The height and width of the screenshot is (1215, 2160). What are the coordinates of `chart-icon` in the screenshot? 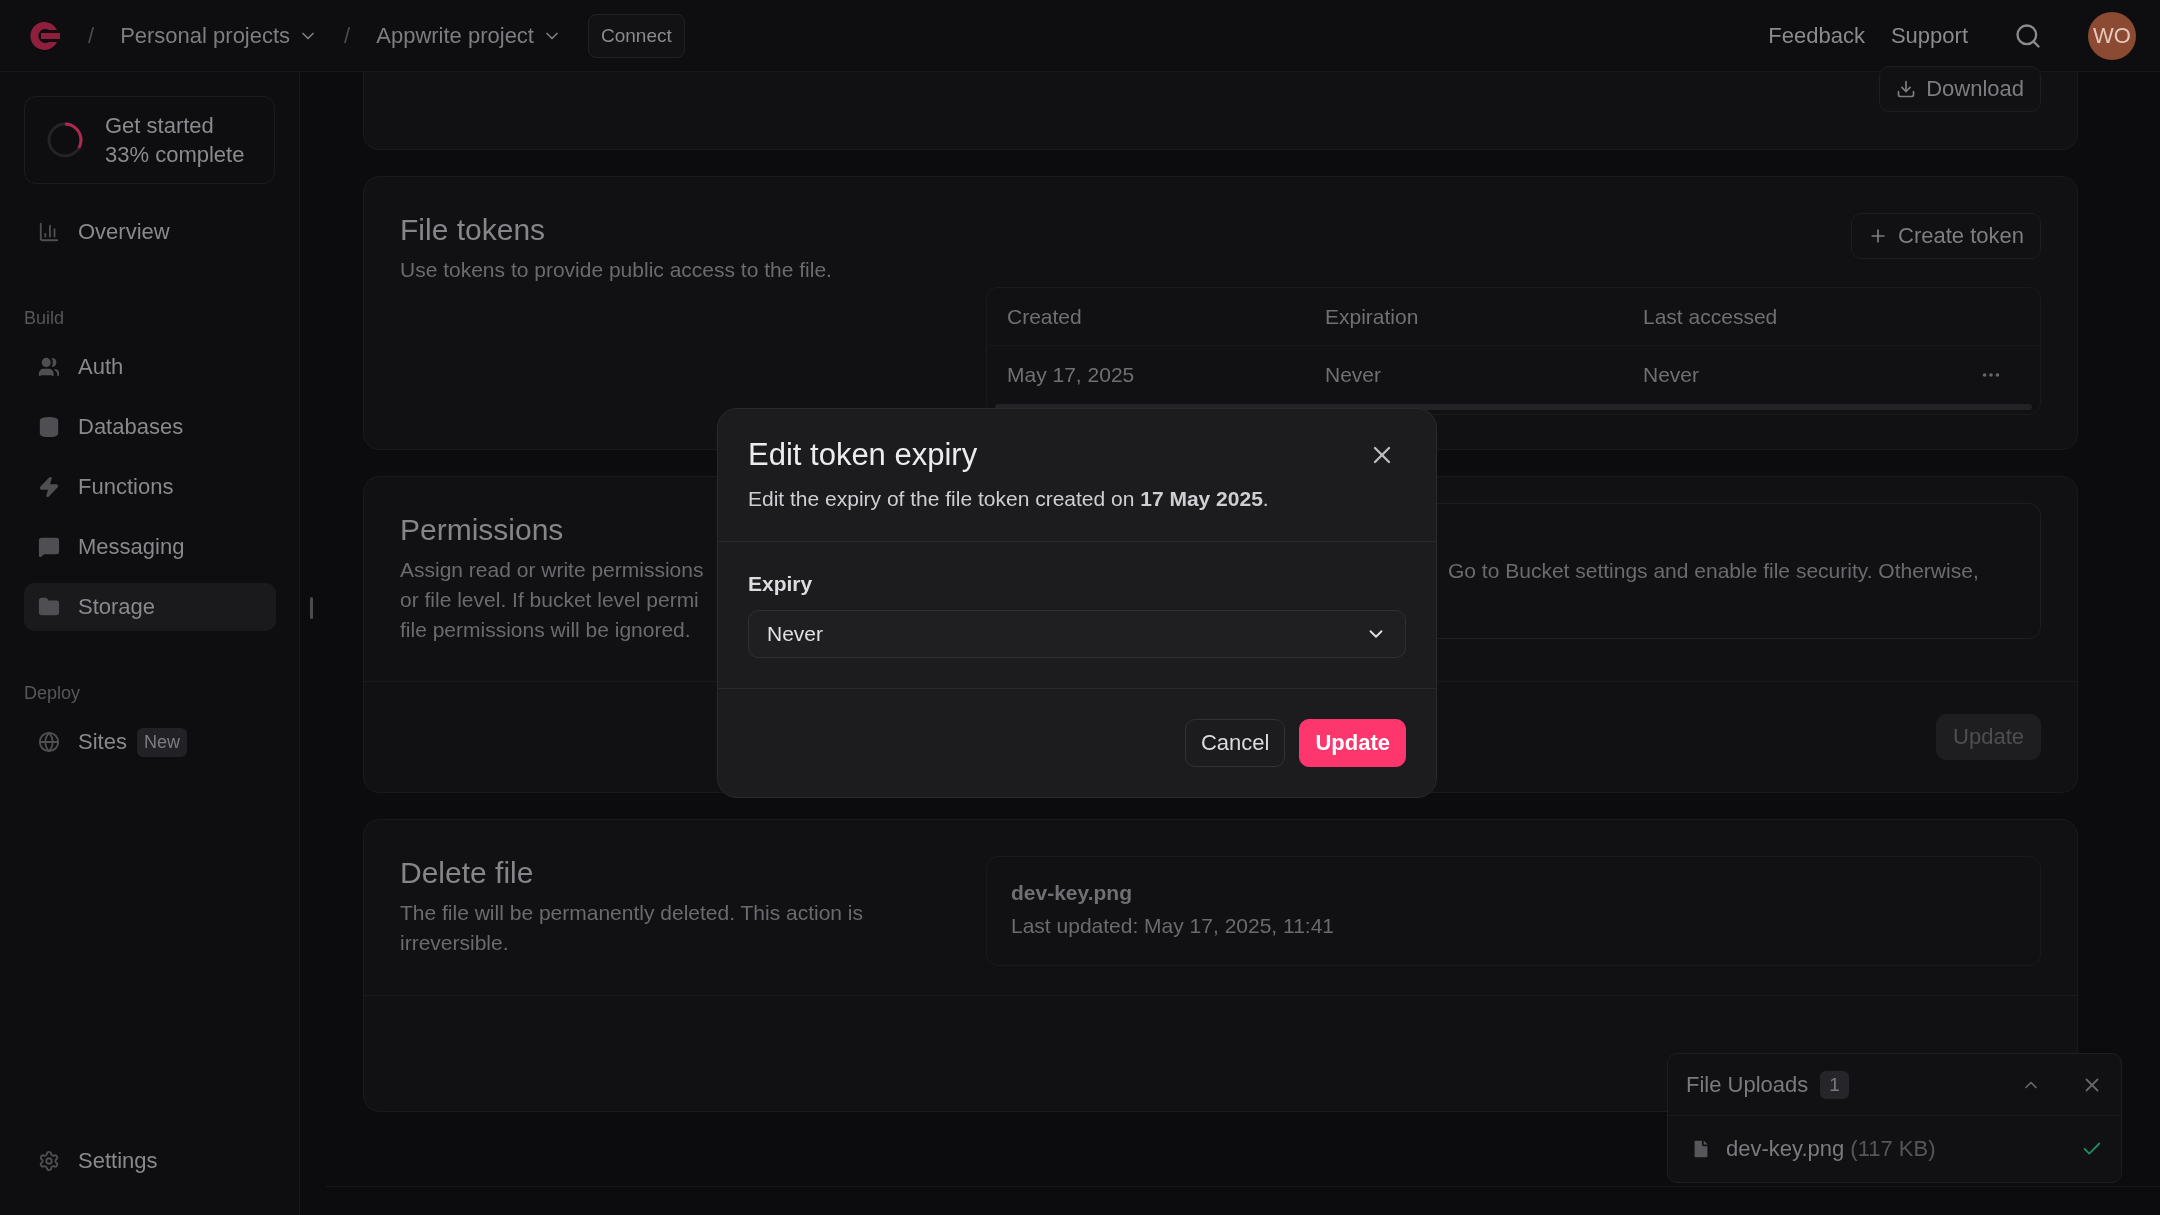 It's located at (49, 232).